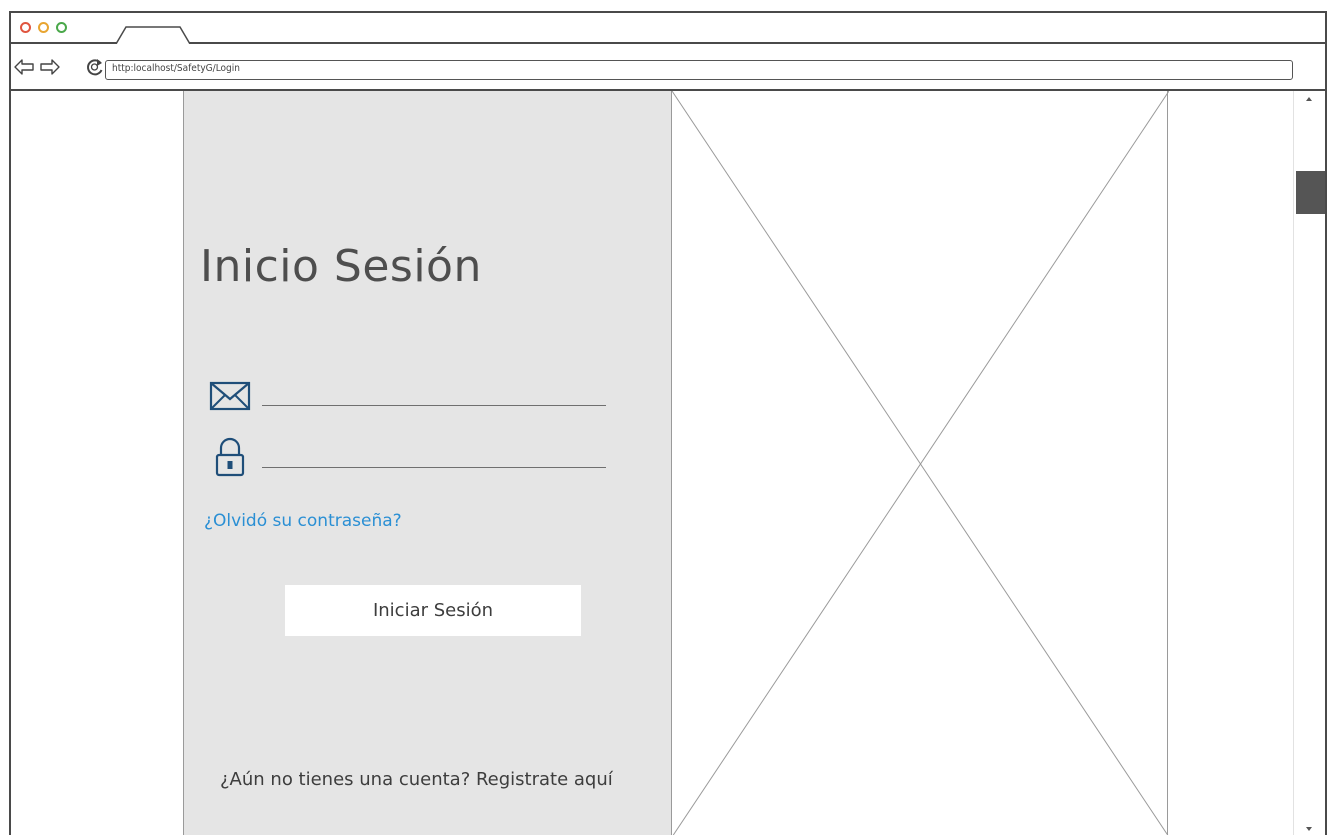 This screenshot has height=835, width=1331. Describe the element at coordinates (1309, 463) in the screenshot. I see `vertical-scrollbar` at that location.